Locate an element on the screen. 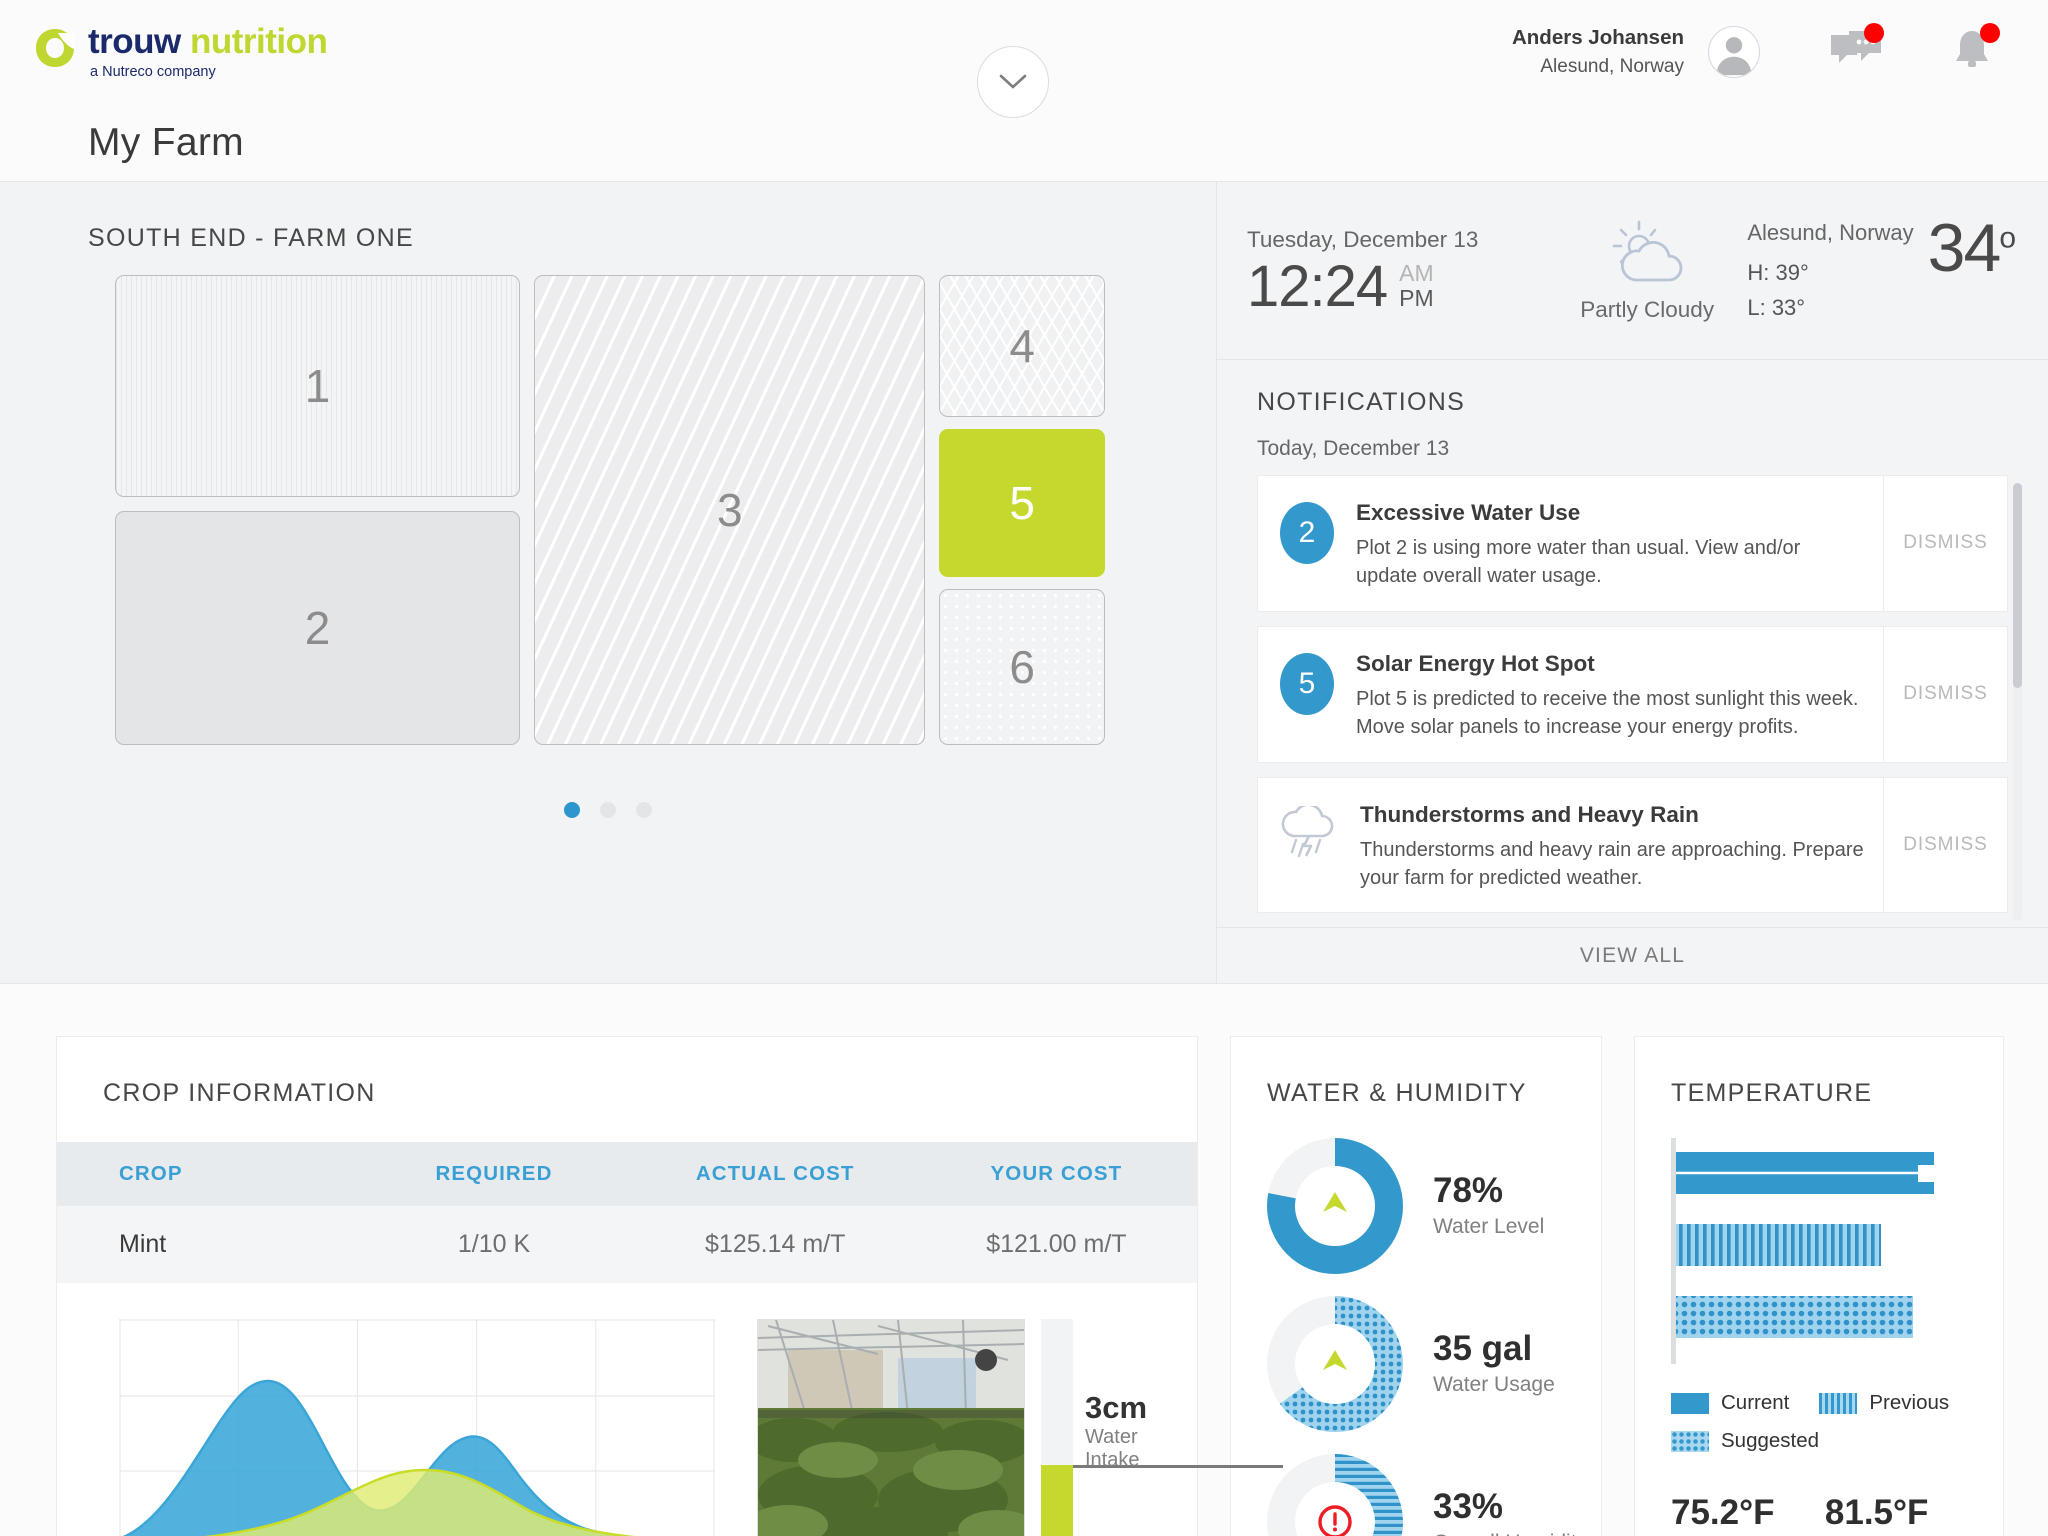  view-all-button: VIEW ALL is located at coordinates (1632, 955).